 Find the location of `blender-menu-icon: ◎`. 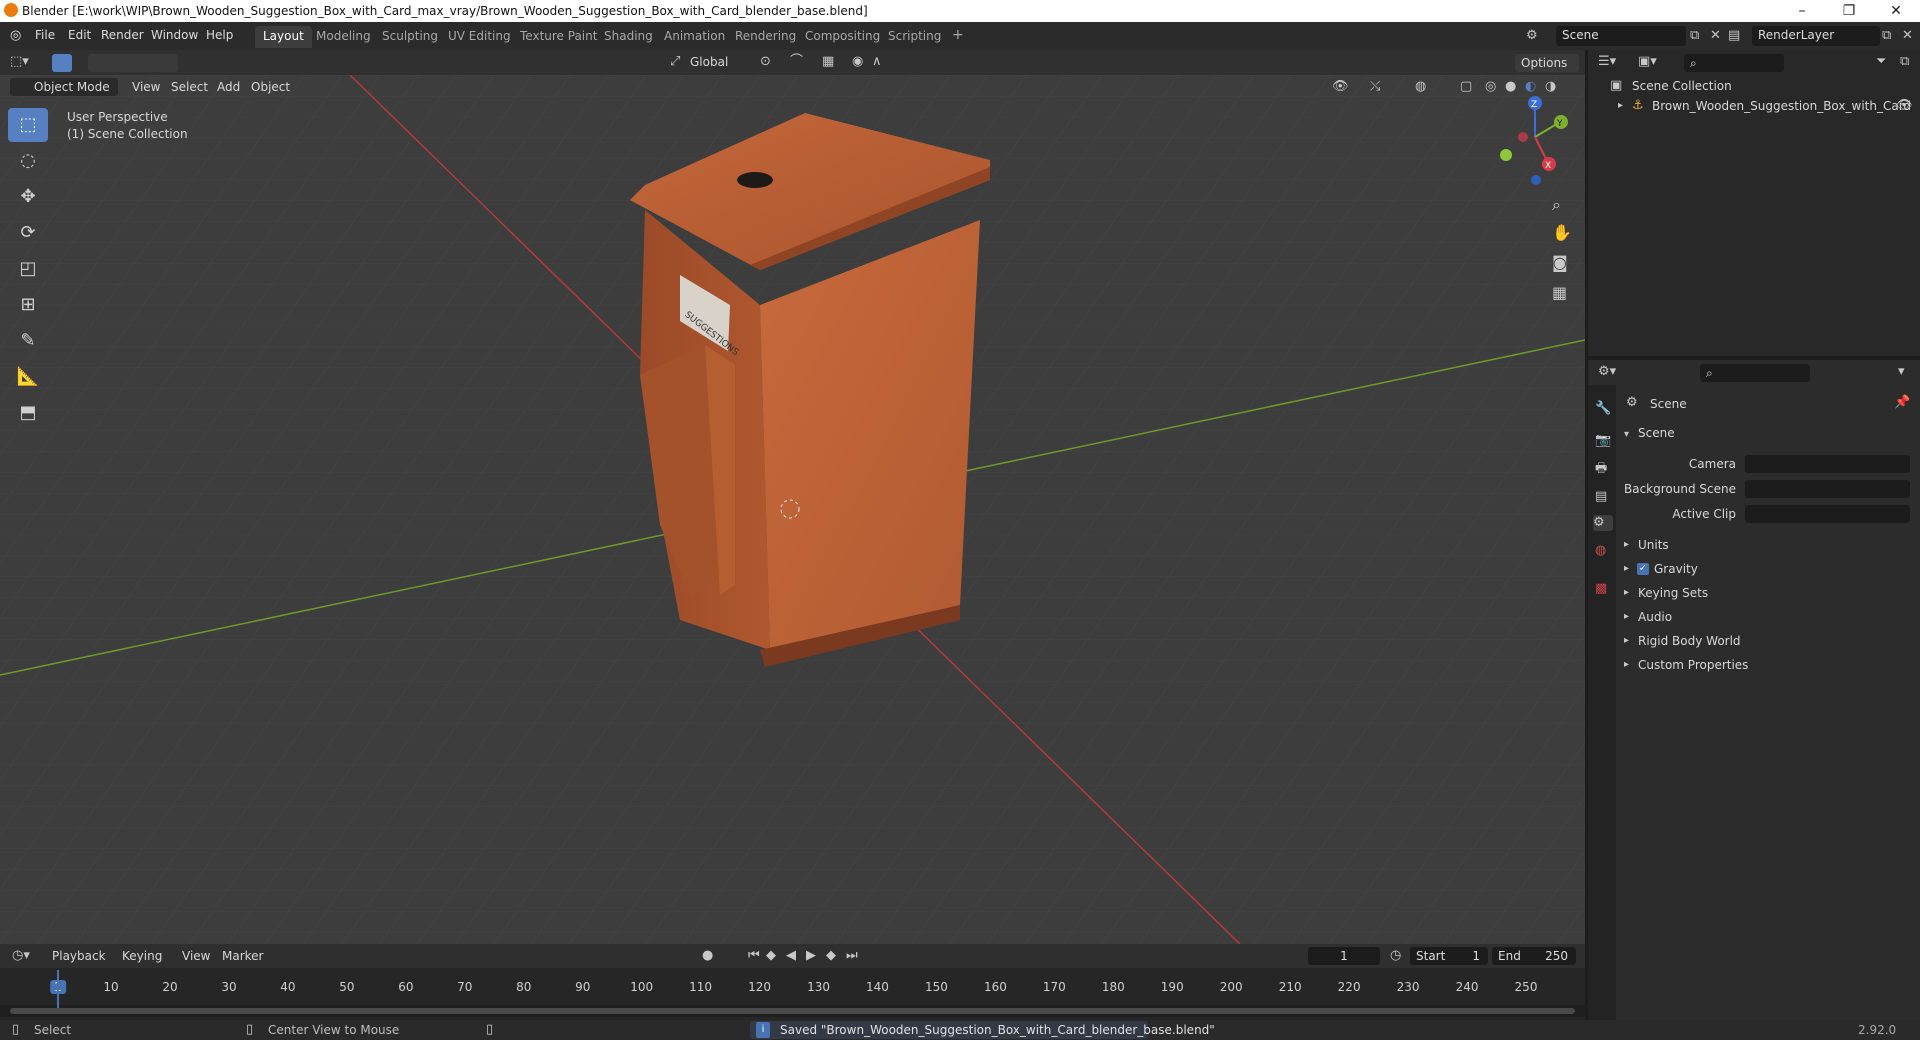

blender-menu-icon: ◎ is located at coordinates (15, 36).